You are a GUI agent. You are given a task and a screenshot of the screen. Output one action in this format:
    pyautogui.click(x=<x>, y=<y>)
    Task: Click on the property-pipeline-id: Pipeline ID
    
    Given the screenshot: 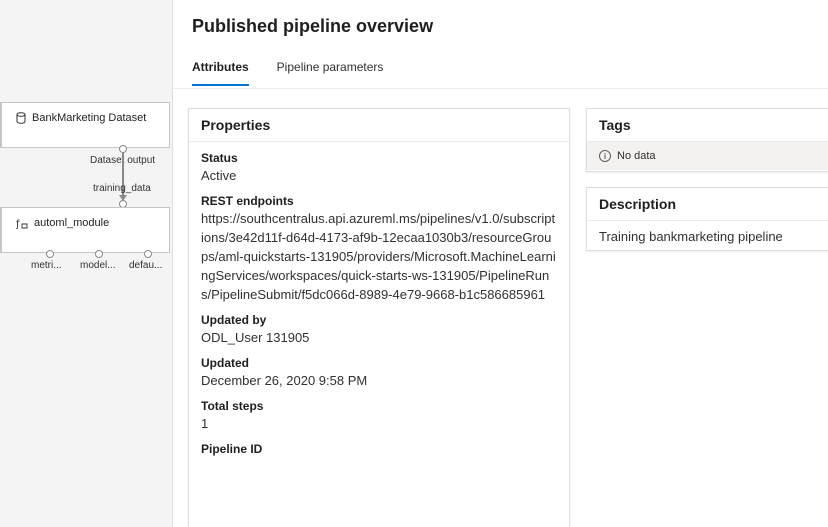 What is the action you would take?
    pyautogui.click(x=379, y=449)
    